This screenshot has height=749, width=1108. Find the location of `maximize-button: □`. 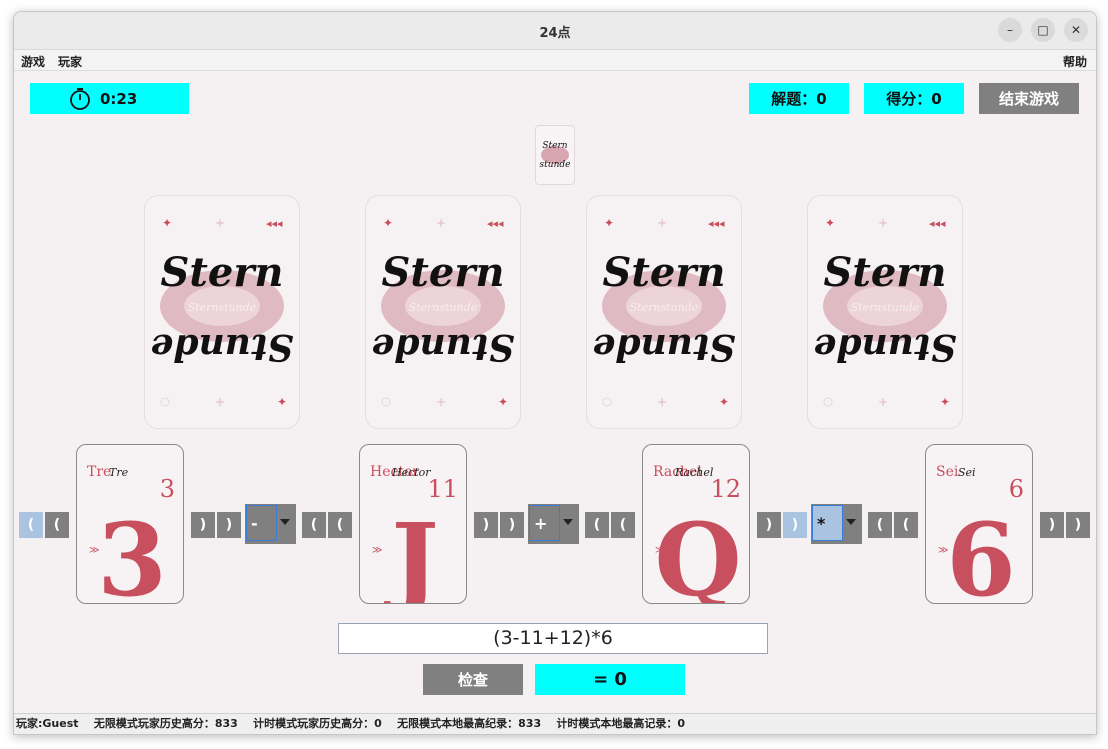

maximize-button: □ is located at coordinates (1043, 30).